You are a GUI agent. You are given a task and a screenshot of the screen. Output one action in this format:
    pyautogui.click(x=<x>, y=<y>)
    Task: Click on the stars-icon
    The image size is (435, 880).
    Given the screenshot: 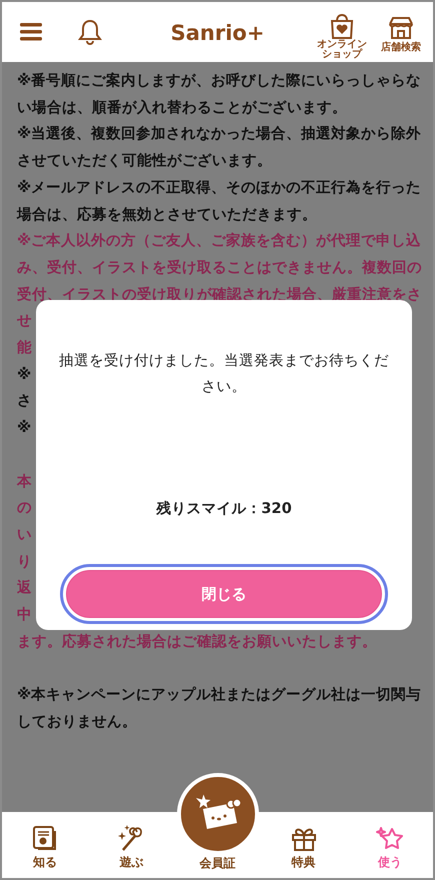 What is the action you would take?
    pyautogui.click(x=389, y=839)
    